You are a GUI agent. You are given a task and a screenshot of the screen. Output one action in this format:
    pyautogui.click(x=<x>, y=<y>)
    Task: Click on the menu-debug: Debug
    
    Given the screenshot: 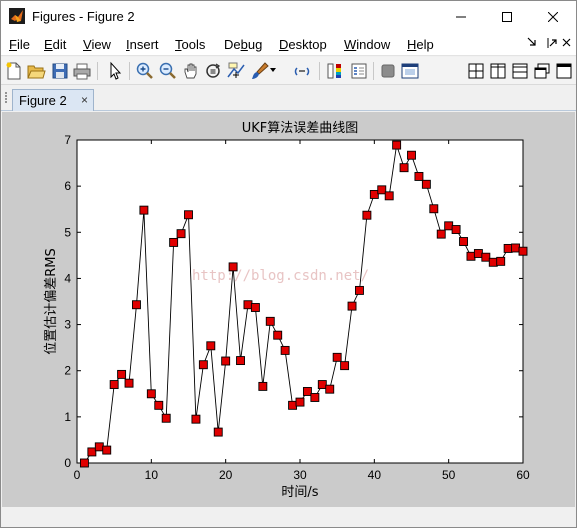 What is the action you would take?
    pyautogui.click(x=243, y=44)
    